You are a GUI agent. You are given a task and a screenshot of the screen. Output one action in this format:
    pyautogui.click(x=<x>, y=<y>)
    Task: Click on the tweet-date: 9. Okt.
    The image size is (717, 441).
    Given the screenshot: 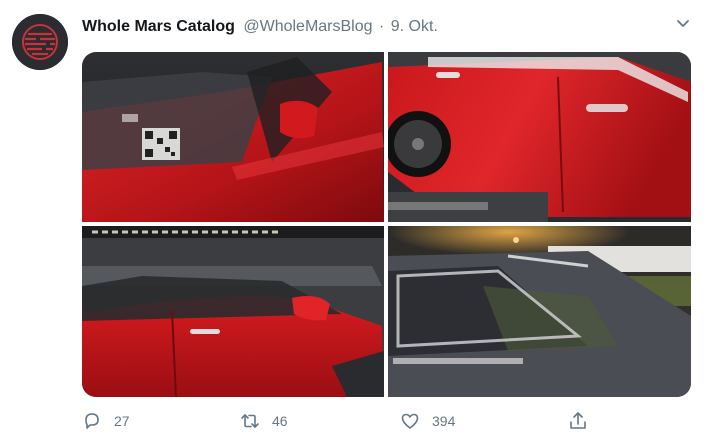 What is the action you would take?
    pyautogui.click(x=414, y=26)
    